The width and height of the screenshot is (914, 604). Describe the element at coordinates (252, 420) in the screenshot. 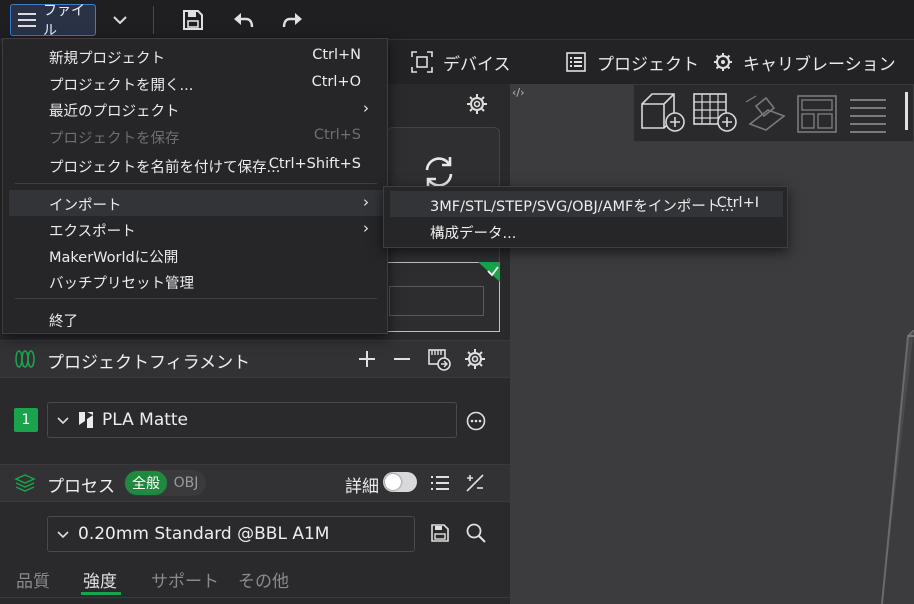

I see `filament-dropdown: PLA Matte` at that location.